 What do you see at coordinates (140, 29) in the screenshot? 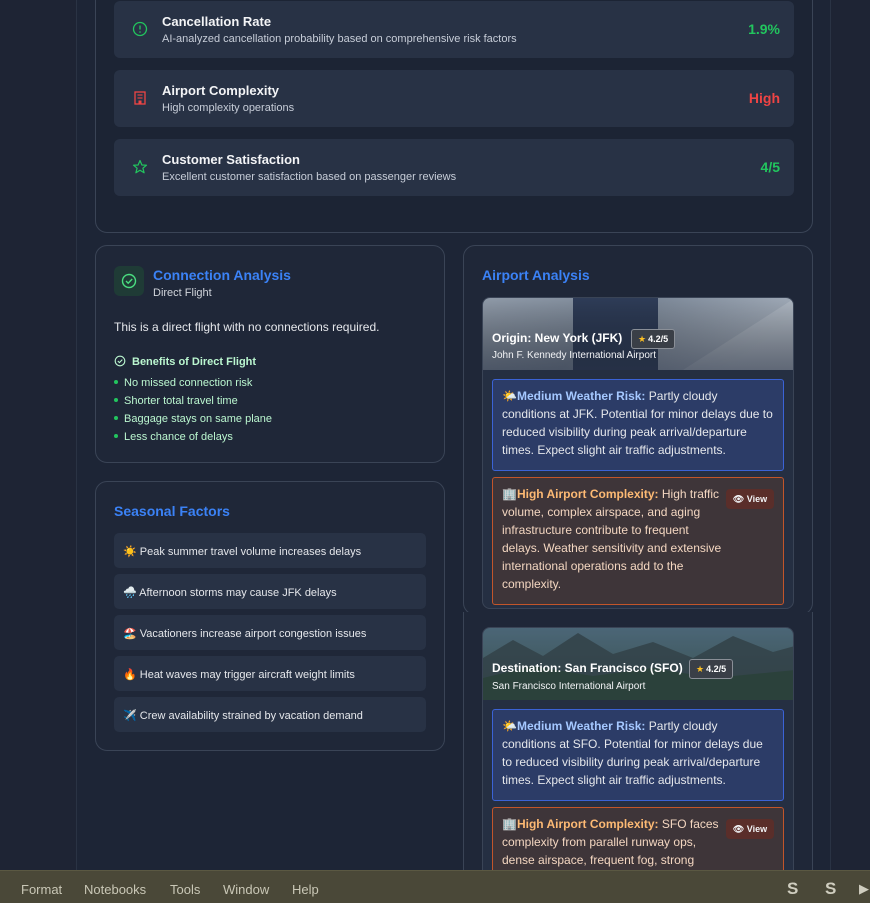
I see `alert-circle-icon` at bounding box center [140, 29].